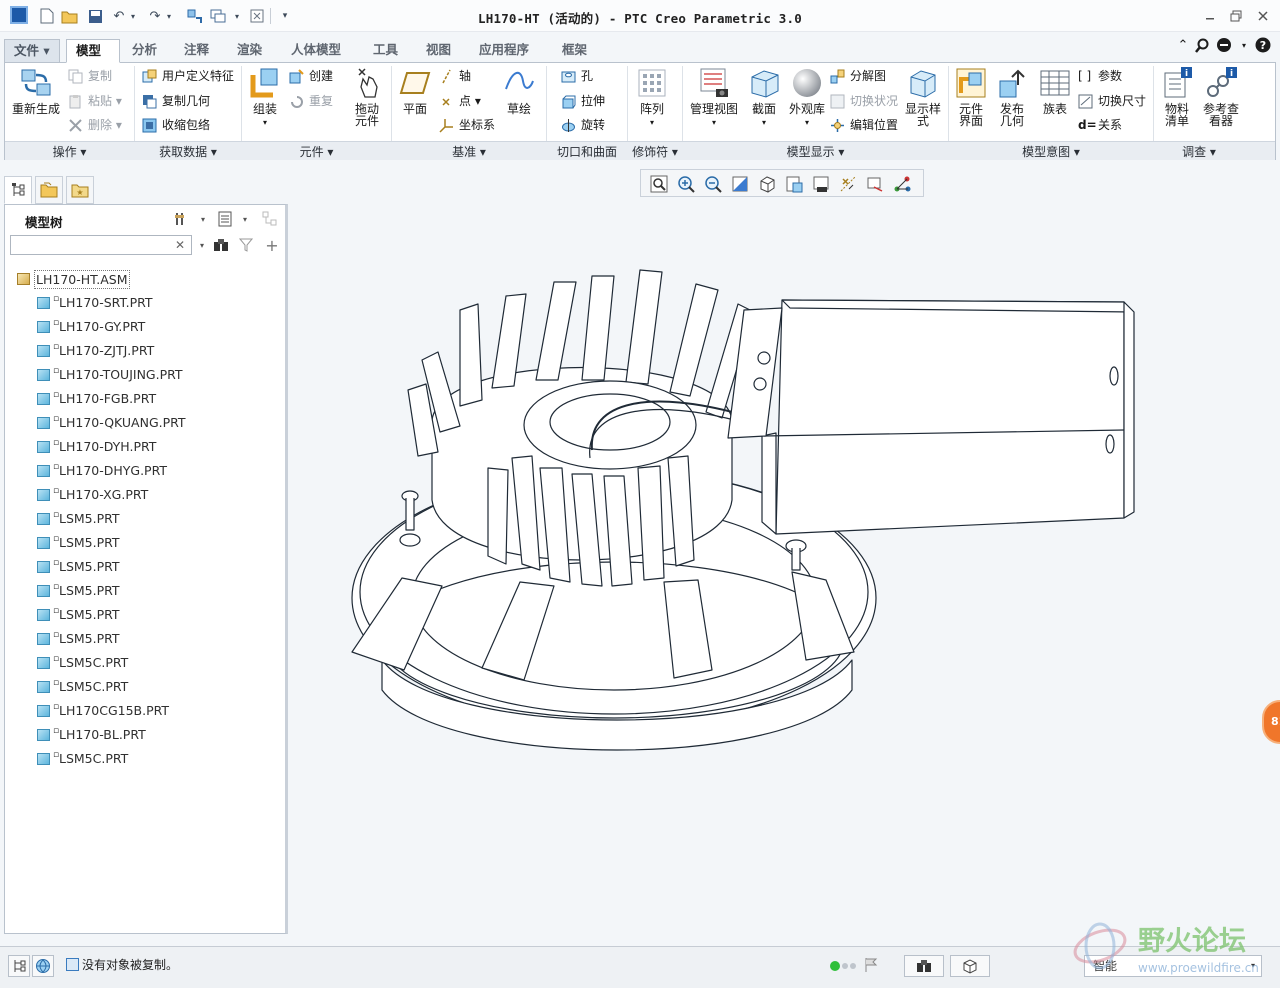 The height and width of the screenshot is (988, 1280). Describe the element at coordinates (467, 125) in the screenshot. I see `csys-button: 坐标系` at that location.